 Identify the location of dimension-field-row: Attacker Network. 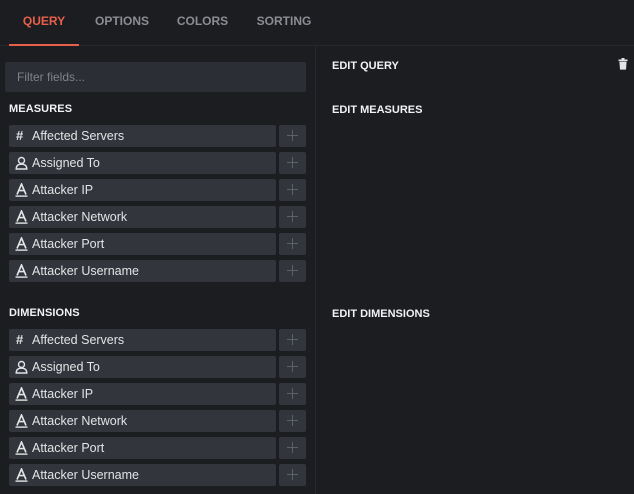
(157, 421).